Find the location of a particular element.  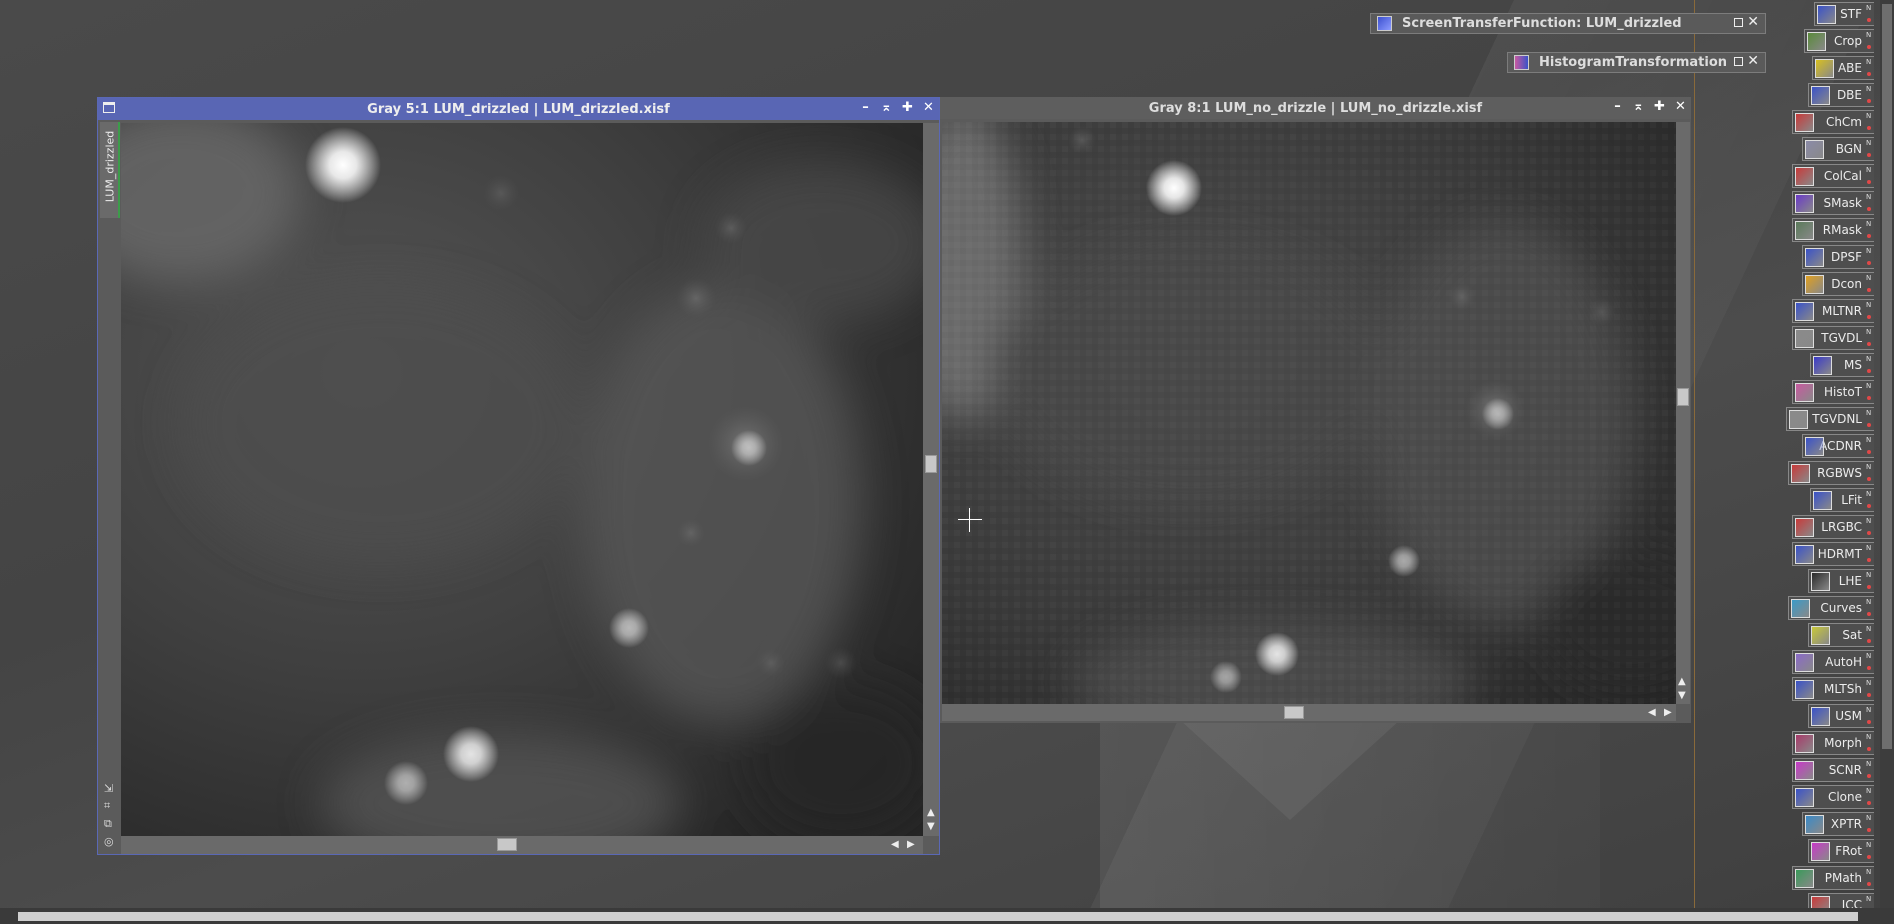

process-icon-rmask: RMask is located at coordinates (1833, 230).